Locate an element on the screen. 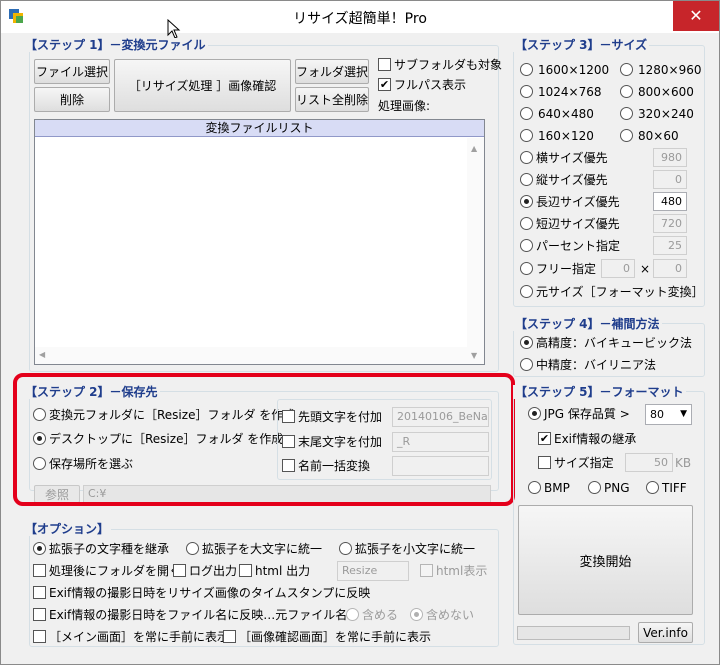  include-original-radio is located at coordinates (352, 614).